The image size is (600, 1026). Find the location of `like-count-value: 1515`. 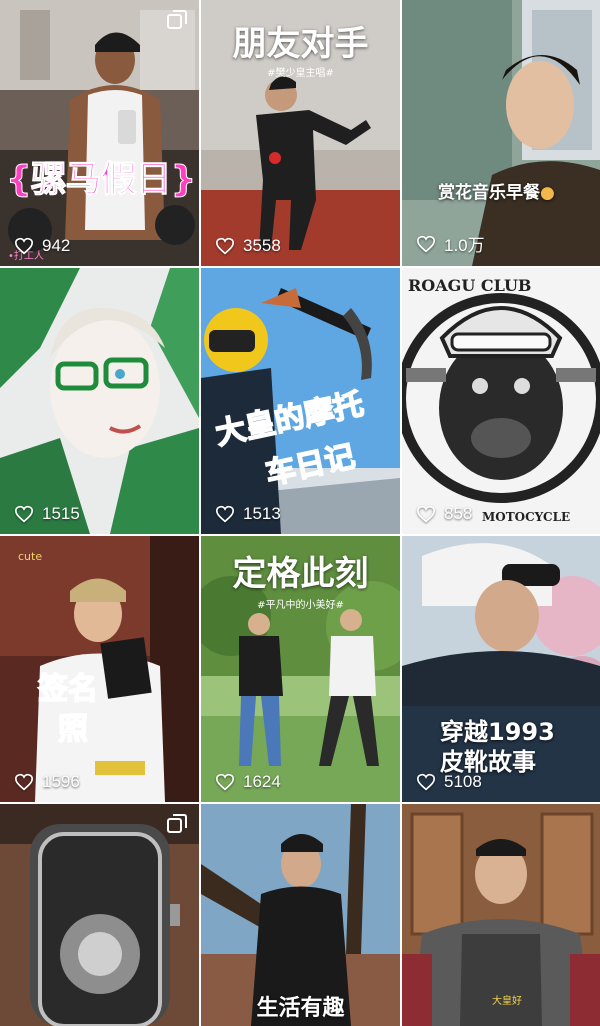

like-count-value: 1515 is located at coordinates (61, 513).